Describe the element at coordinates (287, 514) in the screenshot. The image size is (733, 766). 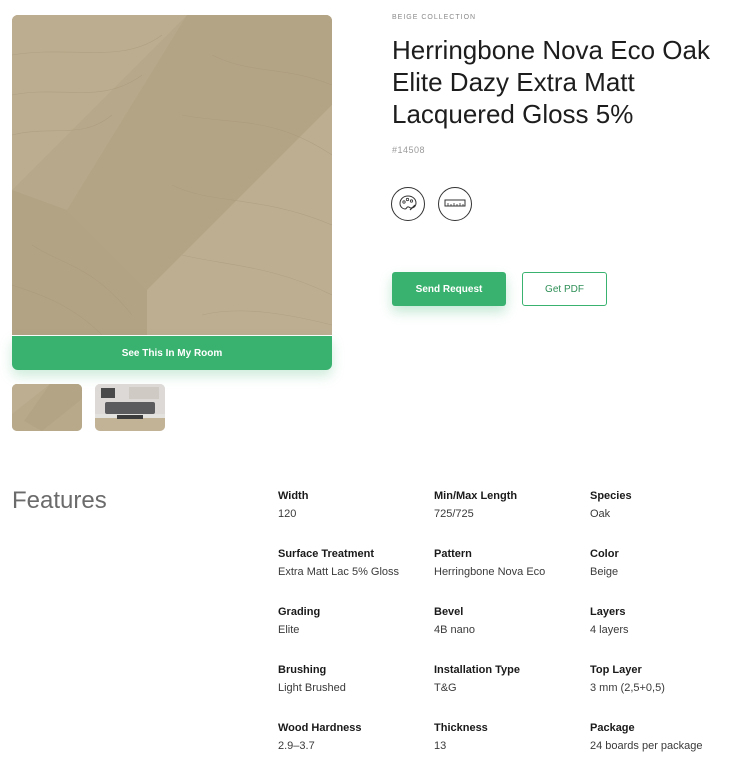
I see `feature-value: 120` at that location.